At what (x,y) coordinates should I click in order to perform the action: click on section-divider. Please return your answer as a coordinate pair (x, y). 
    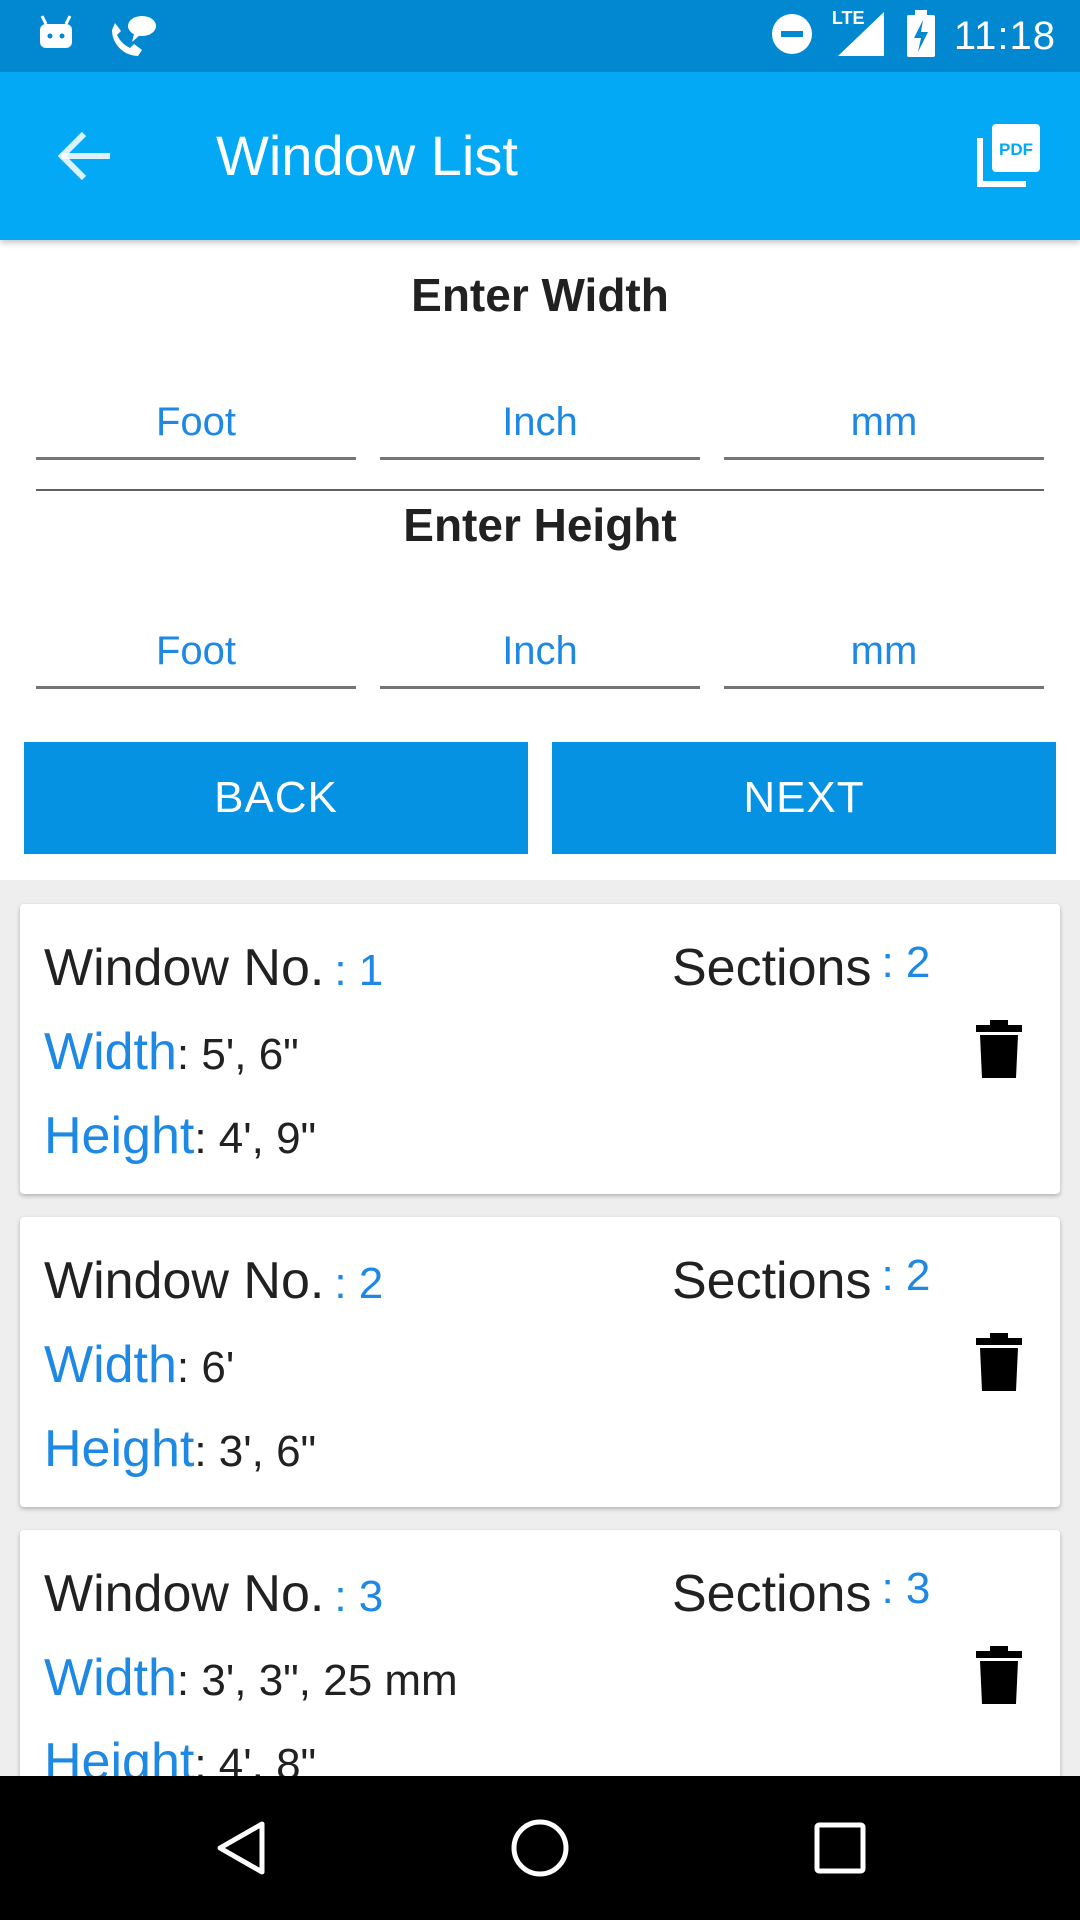
    Looking at the image, I should click on (540, 490).